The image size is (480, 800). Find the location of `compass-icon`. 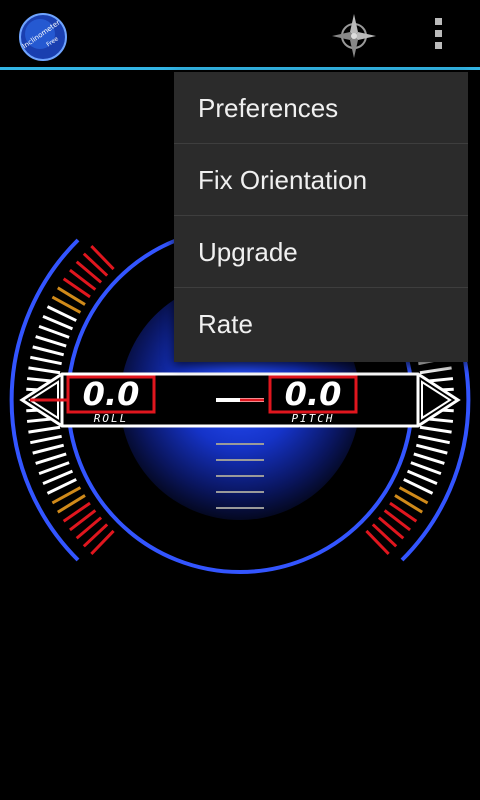

compass-icon is located at coordinates (354, 36).